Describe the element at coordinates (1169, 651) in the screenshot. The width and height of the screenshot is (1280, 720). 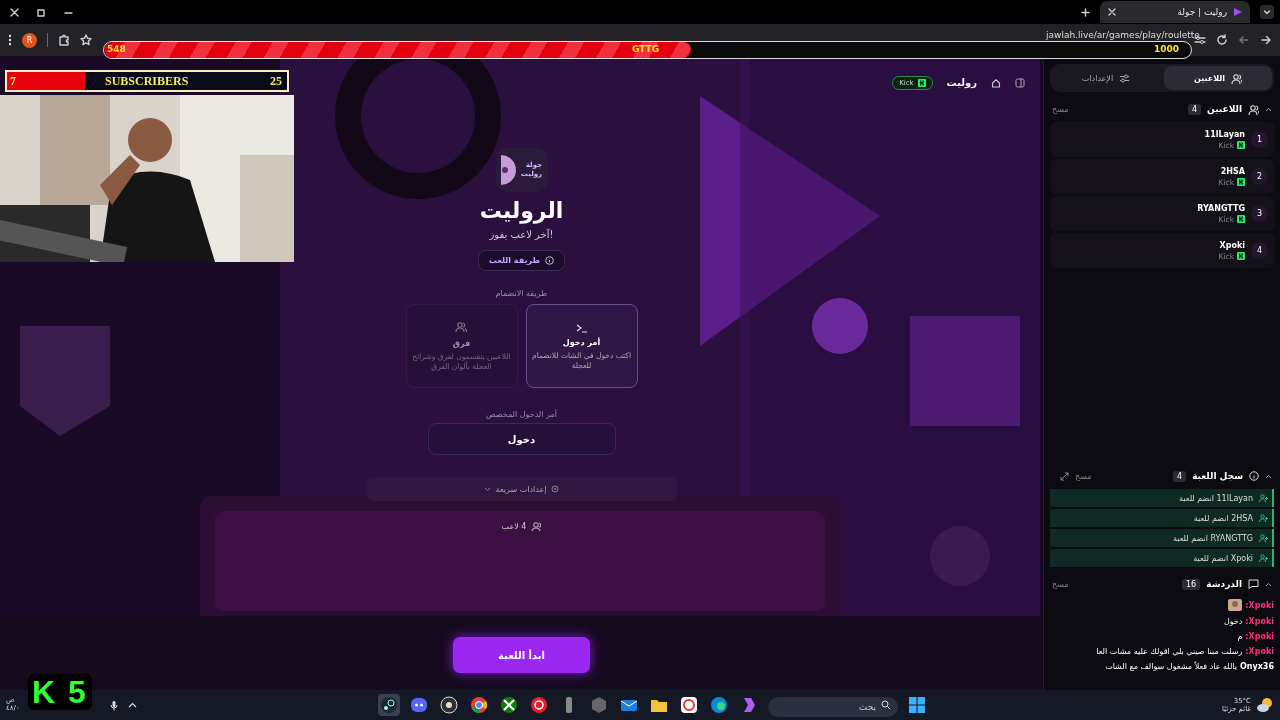
I see `chat-message: رسلت مبنا صيني بلي اقولك عليه مشات العا` at that location.